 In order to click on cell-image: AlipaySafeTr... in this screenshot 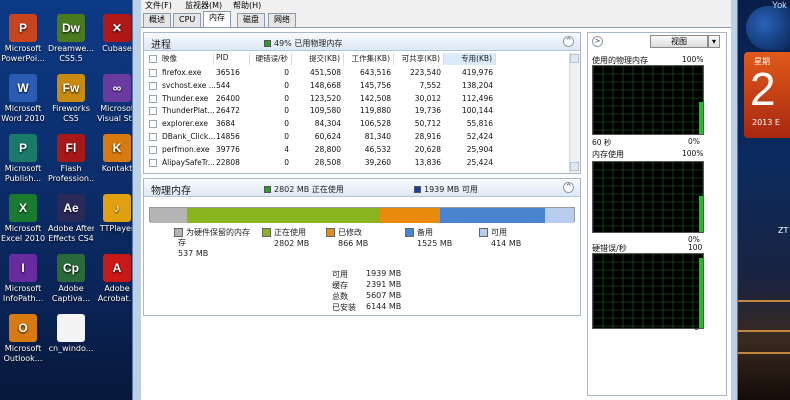, I will do `click(188, 162)`.